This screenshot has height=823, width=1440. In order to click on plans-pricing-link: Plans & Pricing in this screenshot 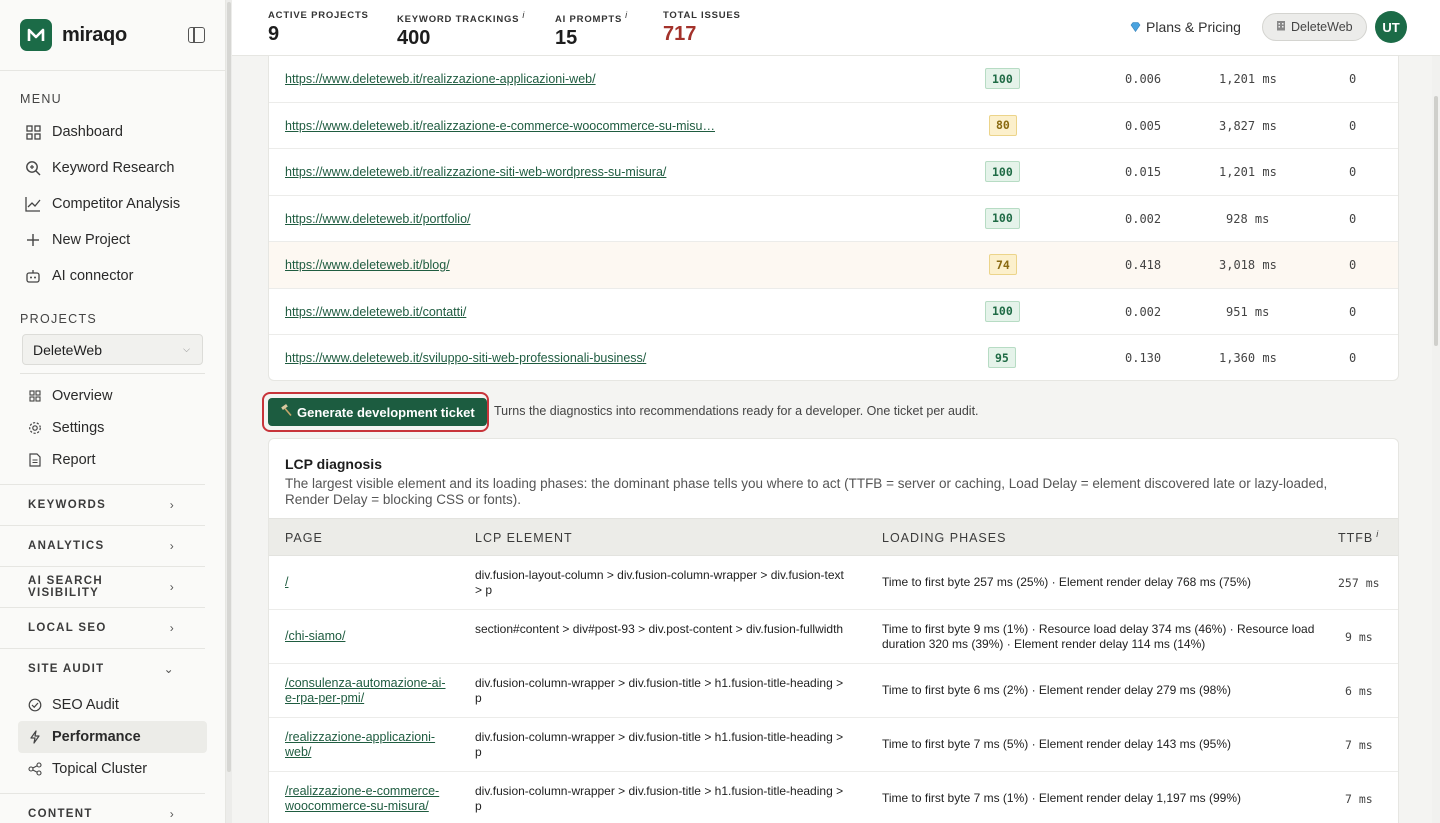, I will do `click(1185, 27)`.